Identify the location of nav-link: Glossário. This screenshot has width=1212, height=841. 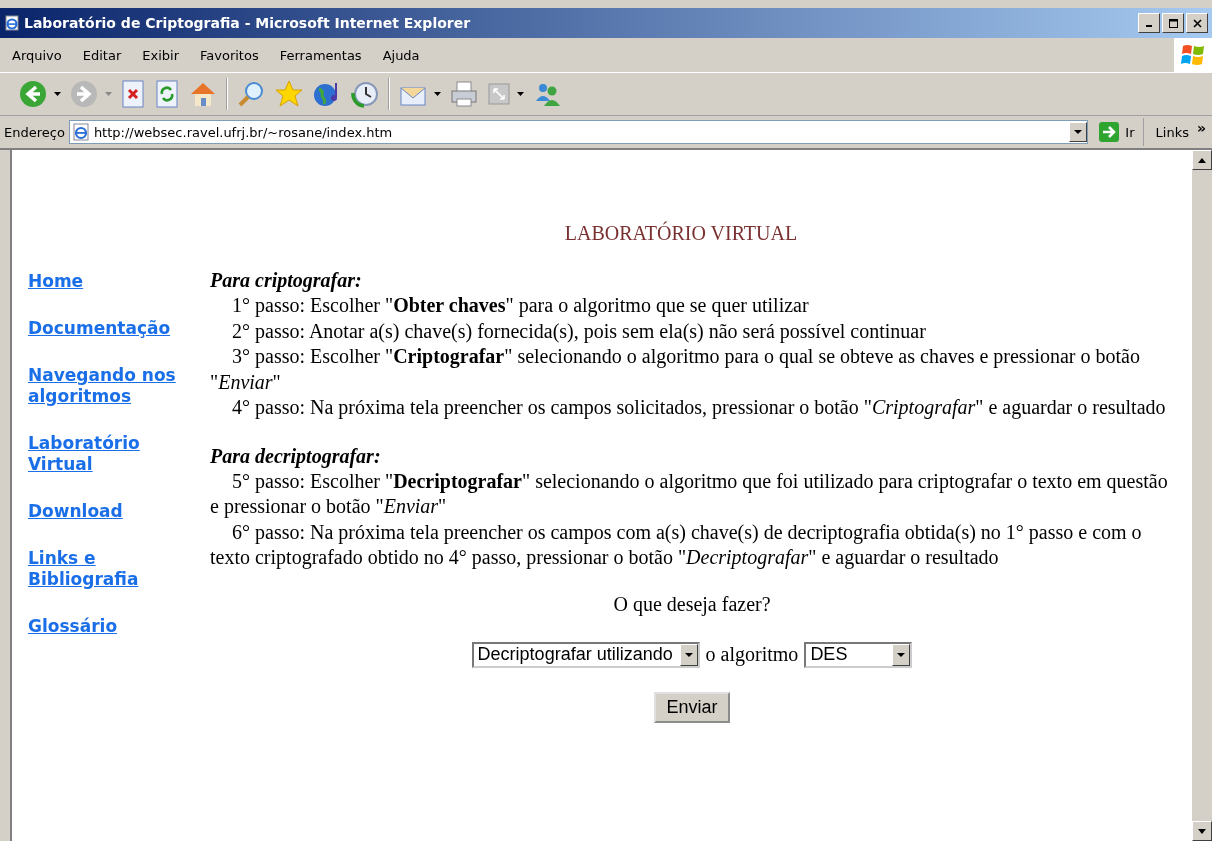
(103, 626).